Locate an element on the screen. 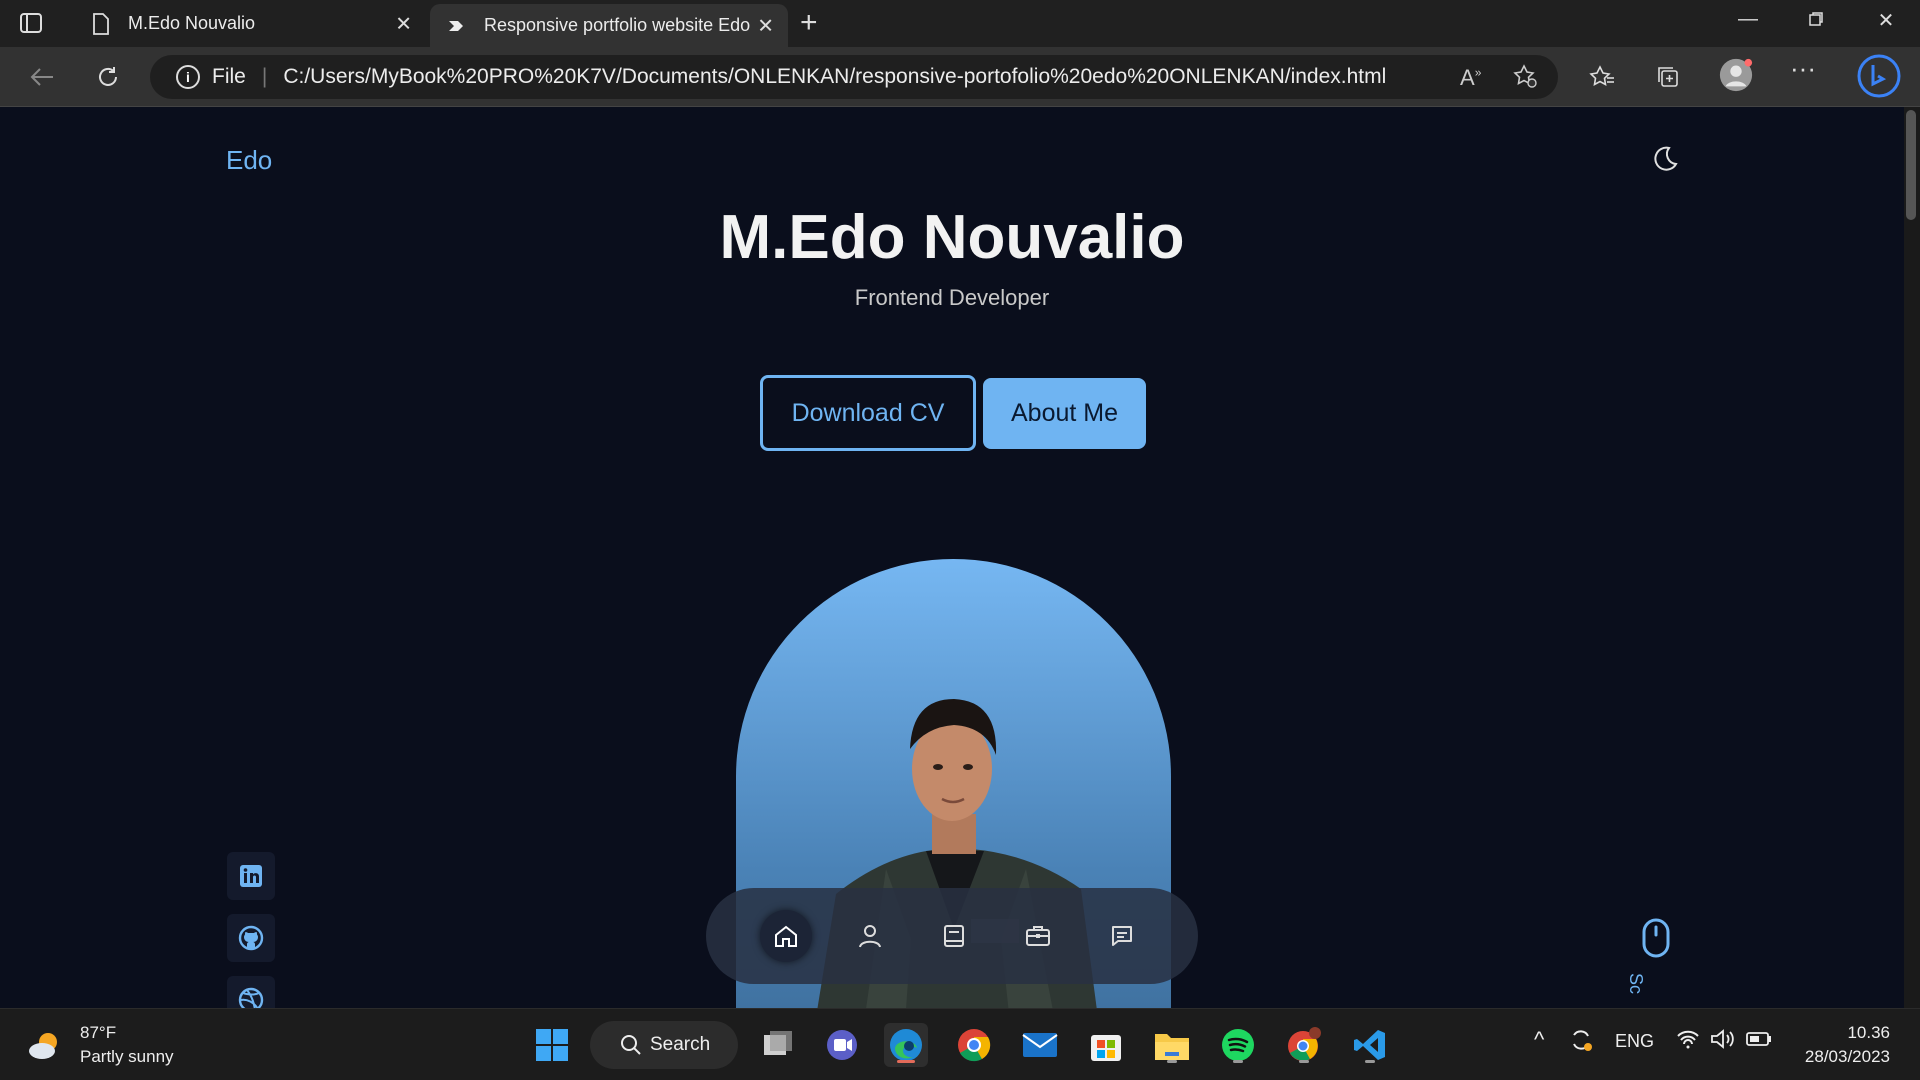 This screenshot has height=1080, width=1920. book-icon is located at coordinates (954, 936).